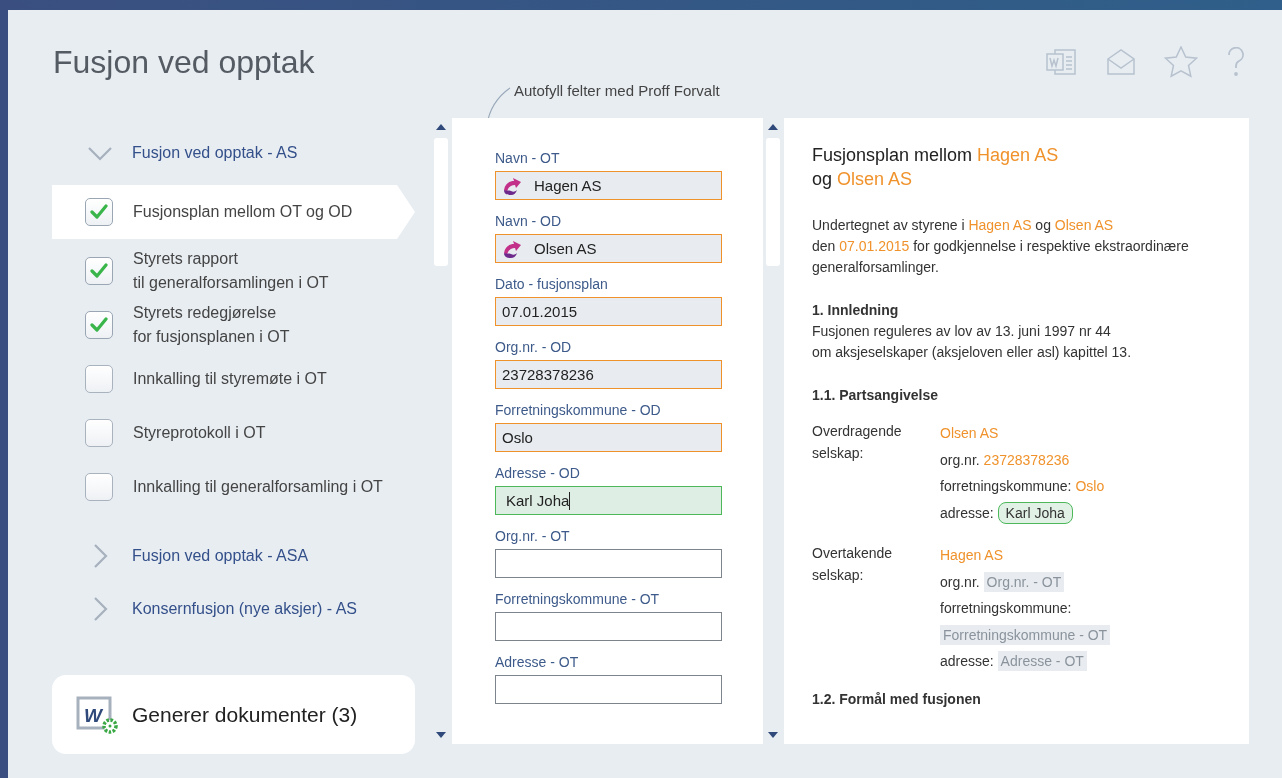 The height and width of the screenshot is (778, 1282). I want to click on field-label: Forretningskommune - OD, so click(578, 410).